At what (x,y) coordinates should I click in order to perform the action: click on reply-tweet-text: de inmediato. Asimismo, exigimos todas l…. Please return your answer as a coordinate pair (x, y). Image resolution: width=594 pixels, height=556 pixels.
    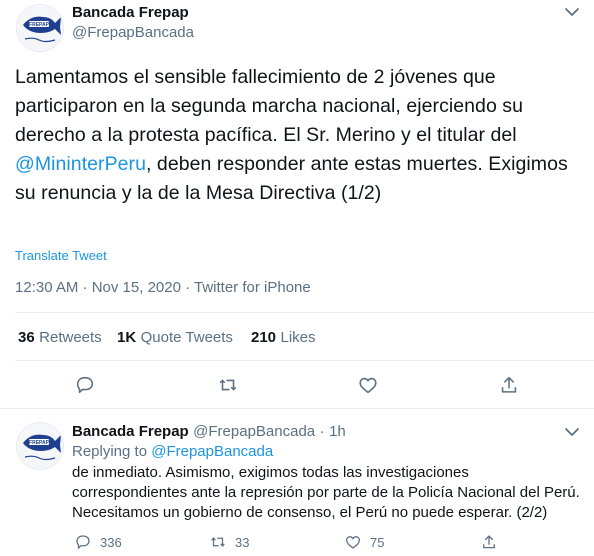
    Looking at the image, I should click on (326, 492).